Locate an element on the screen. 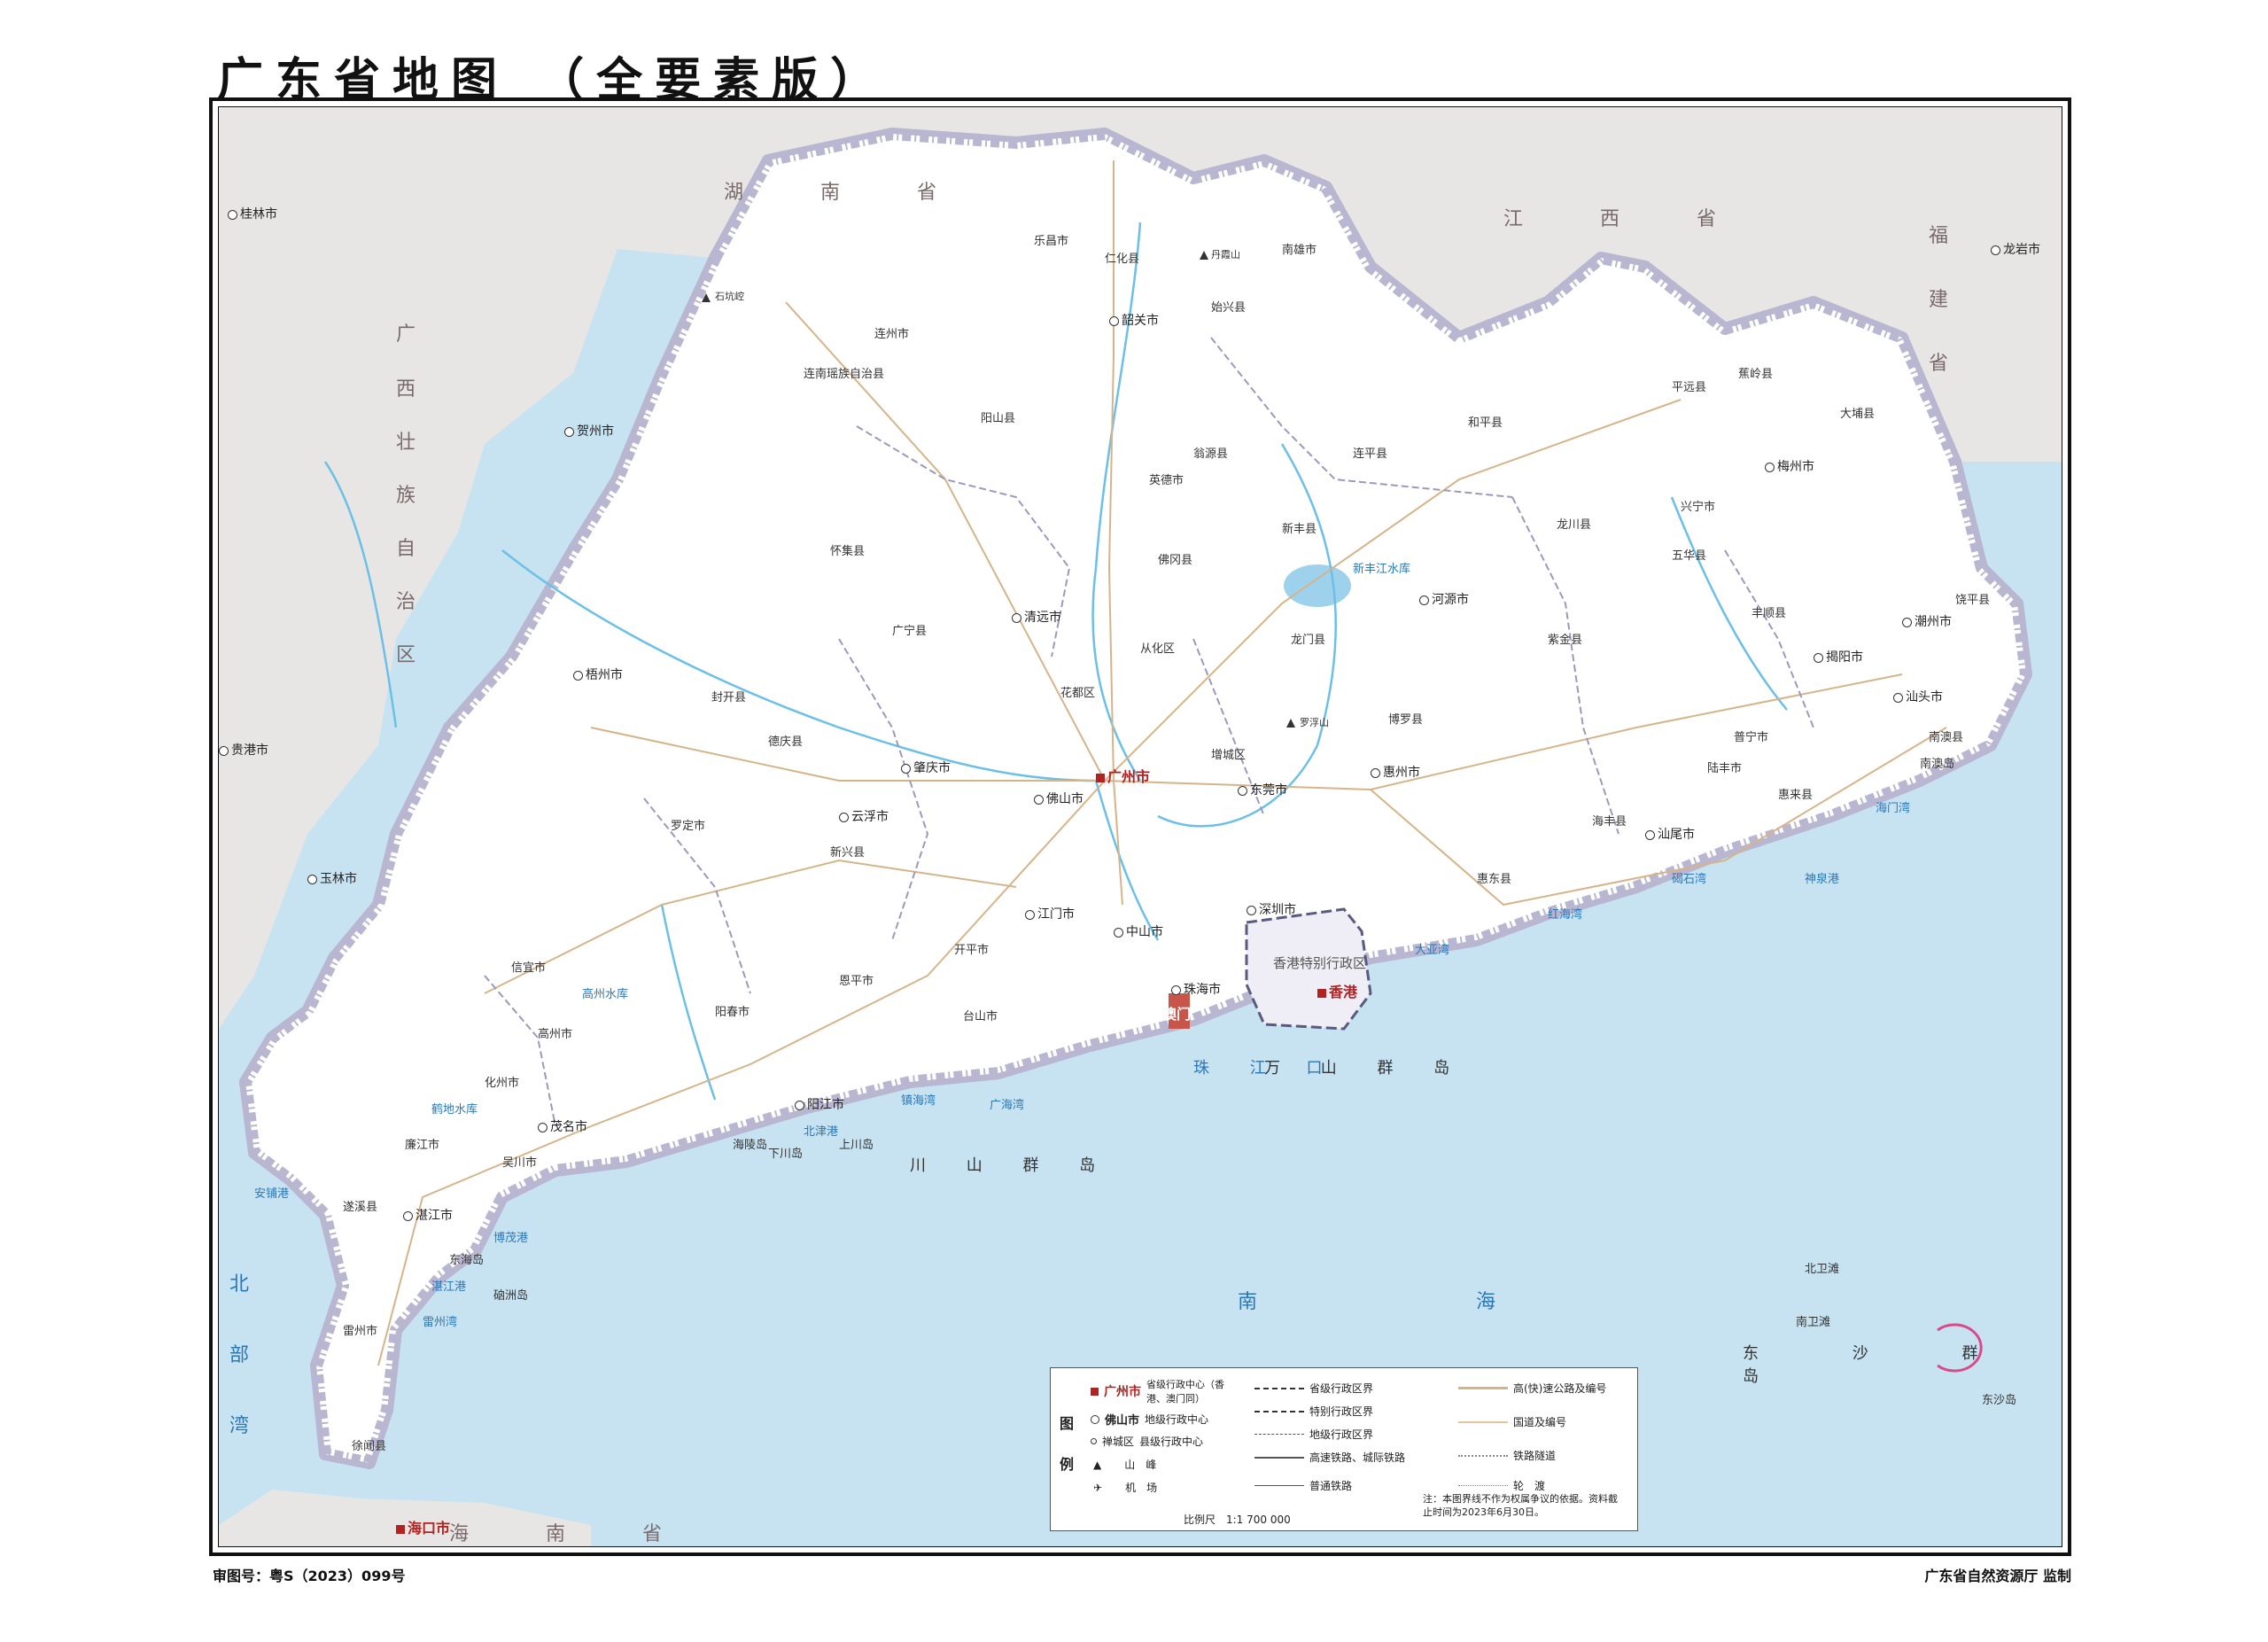 The width and height of the screenshot is (2268, 1642). city-guilin: 桂林市 is located at coordinates (252, 213).